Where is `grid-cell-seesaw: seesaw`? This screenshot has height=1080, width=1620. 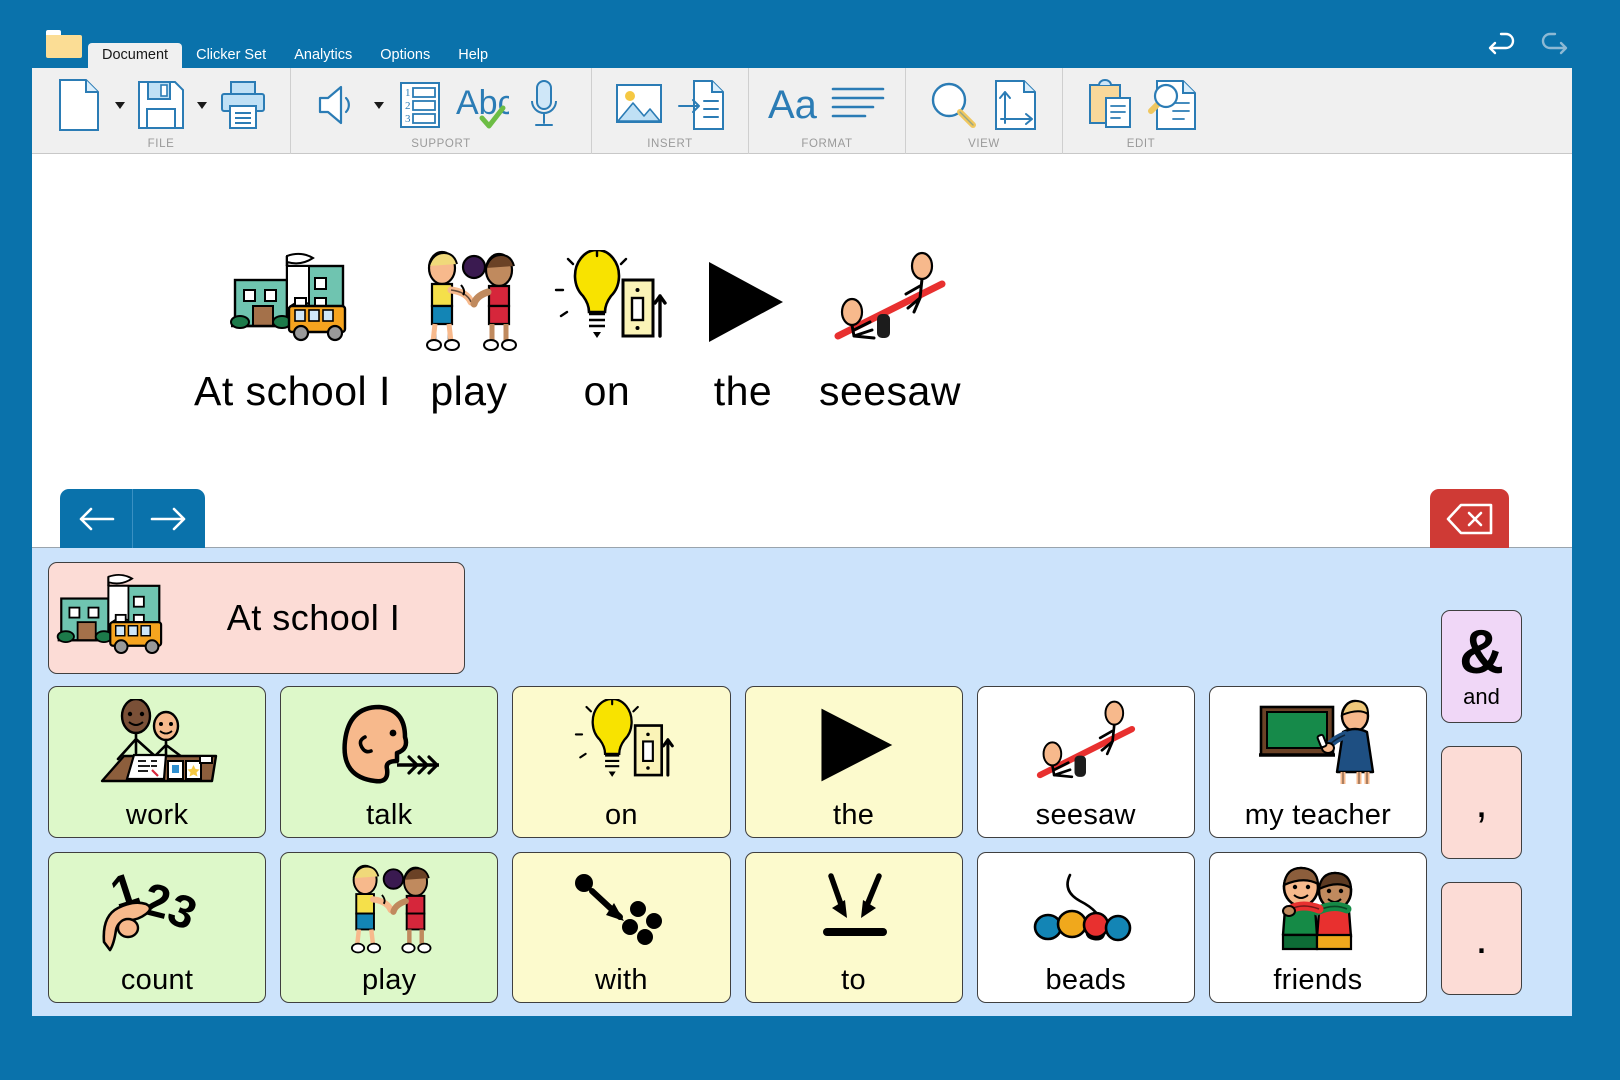 grid-cell-seesaw: seesaw is located at coordinates (1085, 762).